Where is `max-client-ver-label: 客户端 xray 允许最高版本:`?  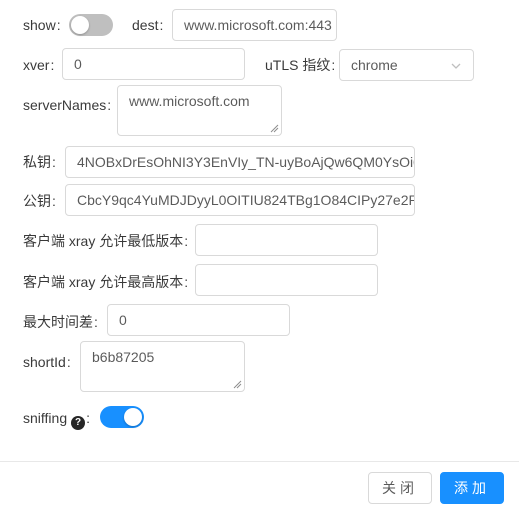 max-client-ver-label: 客户端 xray 允许最高版本: is located at coordinates (106, 282).